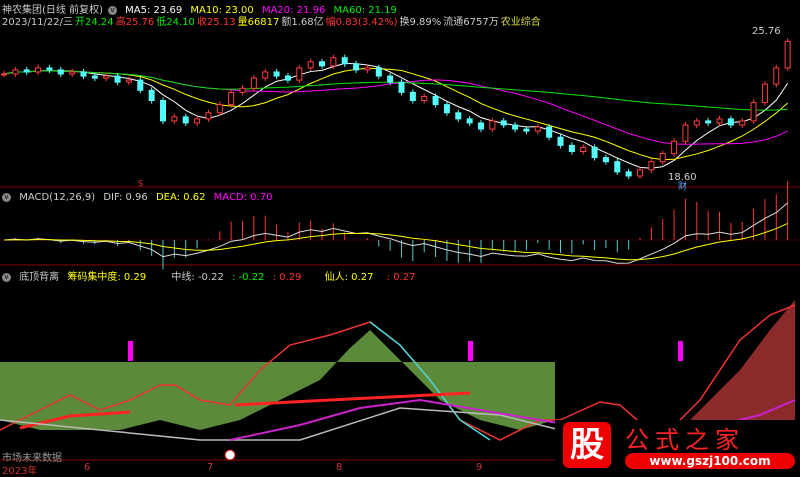  I want to click on watermark-logo: 股 公式之家 www.gszj100.com, so click(677, 446).